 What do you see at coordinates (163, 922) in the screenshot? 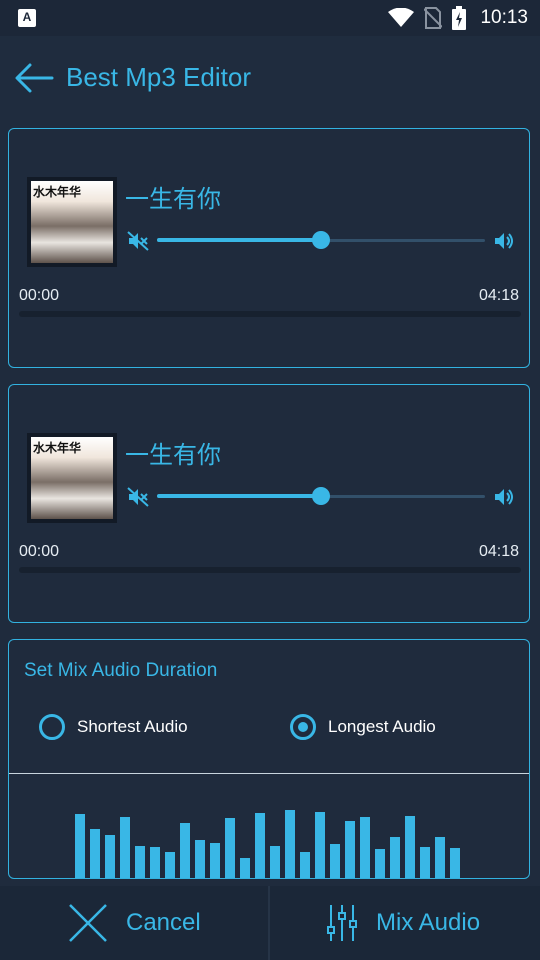
I see `cancel-label: Cancel` at bounding box center [163, 922].